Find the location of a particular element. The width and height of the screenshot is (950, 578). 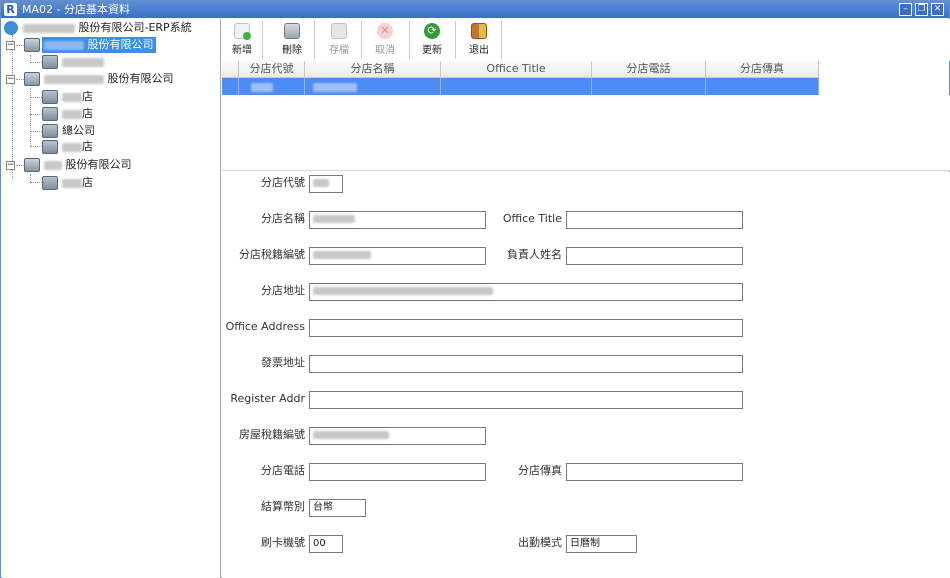

manager-name-label: 負責人姓名 is located at coordinates (534, 254).